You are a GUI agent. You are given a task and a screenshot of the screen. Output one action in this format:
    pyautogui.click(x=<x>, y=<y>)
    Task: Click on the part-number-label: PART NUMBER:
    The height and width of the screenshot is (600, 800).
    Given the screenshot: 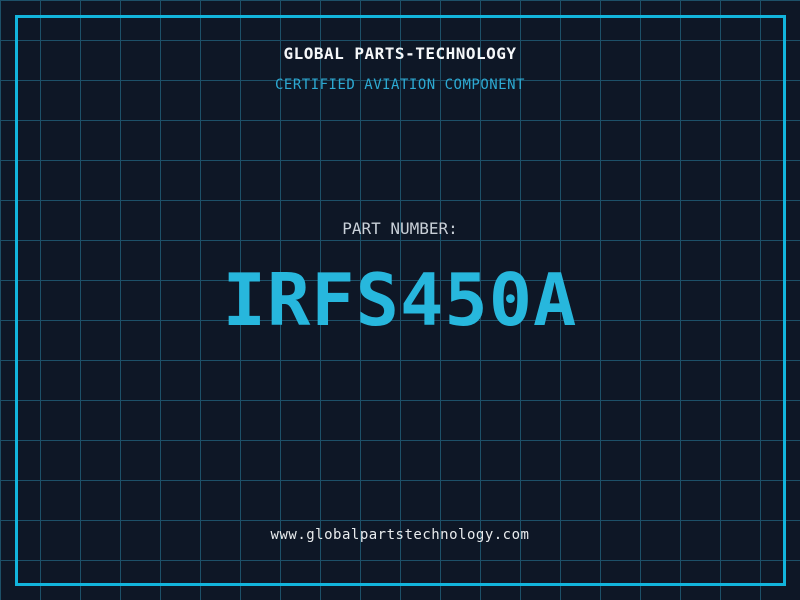 What is the action you would take?
    pyautogui.click(x=400, y=228)
    